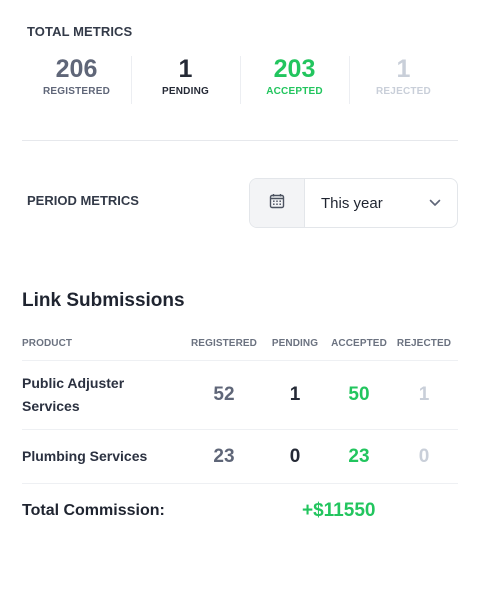 The height and width of the screenshot is (592, 480). What do you see at coordinates (339, 510) in the screenshot?
I see `total-commission-value: +$11550` at bounding box center [339, 510].